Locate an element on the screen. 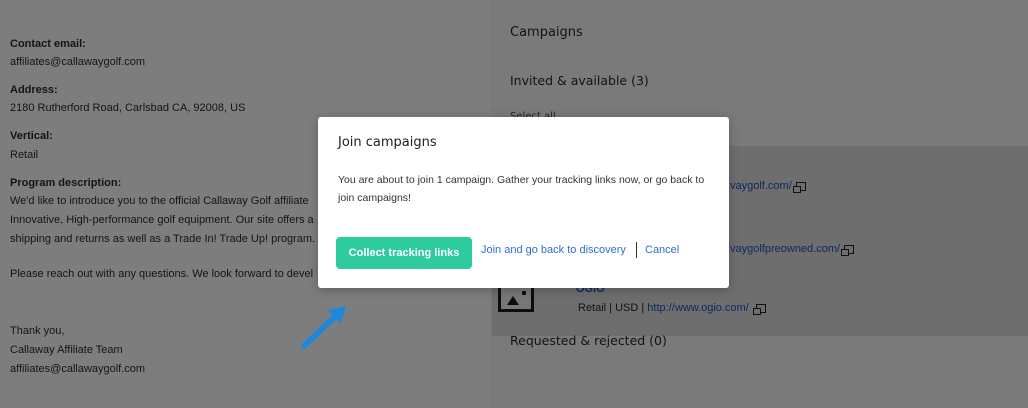 The image size is (1028, 408). campaigns-title: Campaigns is located at coordinates (546, 32).